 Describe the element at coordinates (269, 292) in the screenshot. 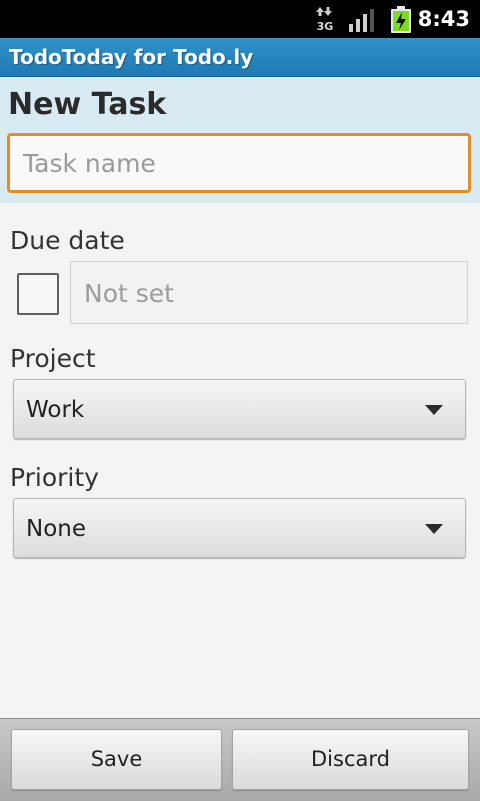

I see `due-date-field: Not set` at that location.